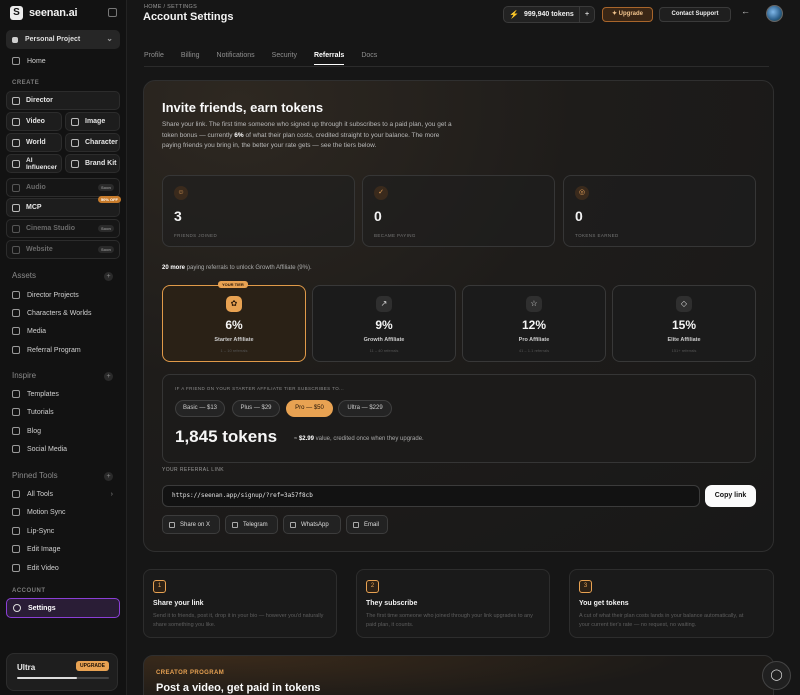  I want to click on tool-director: Director, so click(63, 100).